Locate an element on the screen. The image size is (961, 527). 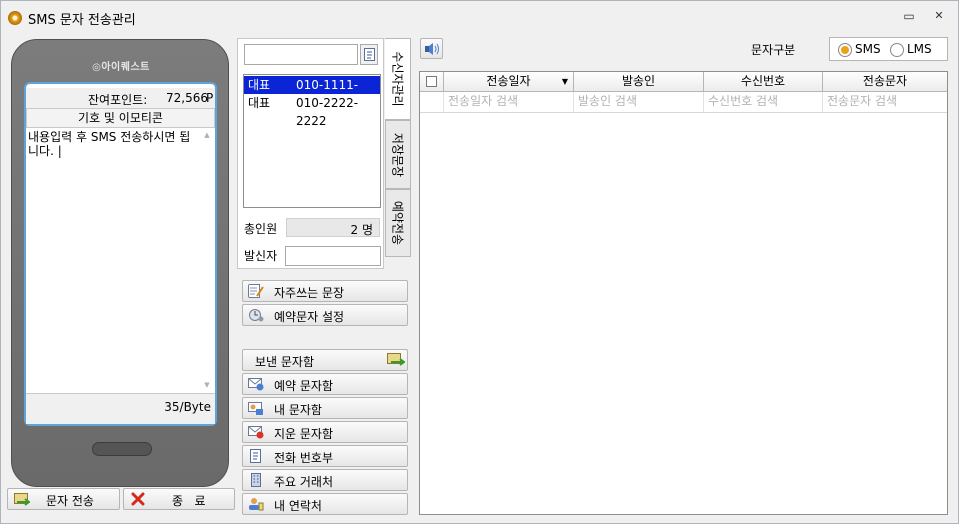
phone-home-button is located at coordinates (122, 449).